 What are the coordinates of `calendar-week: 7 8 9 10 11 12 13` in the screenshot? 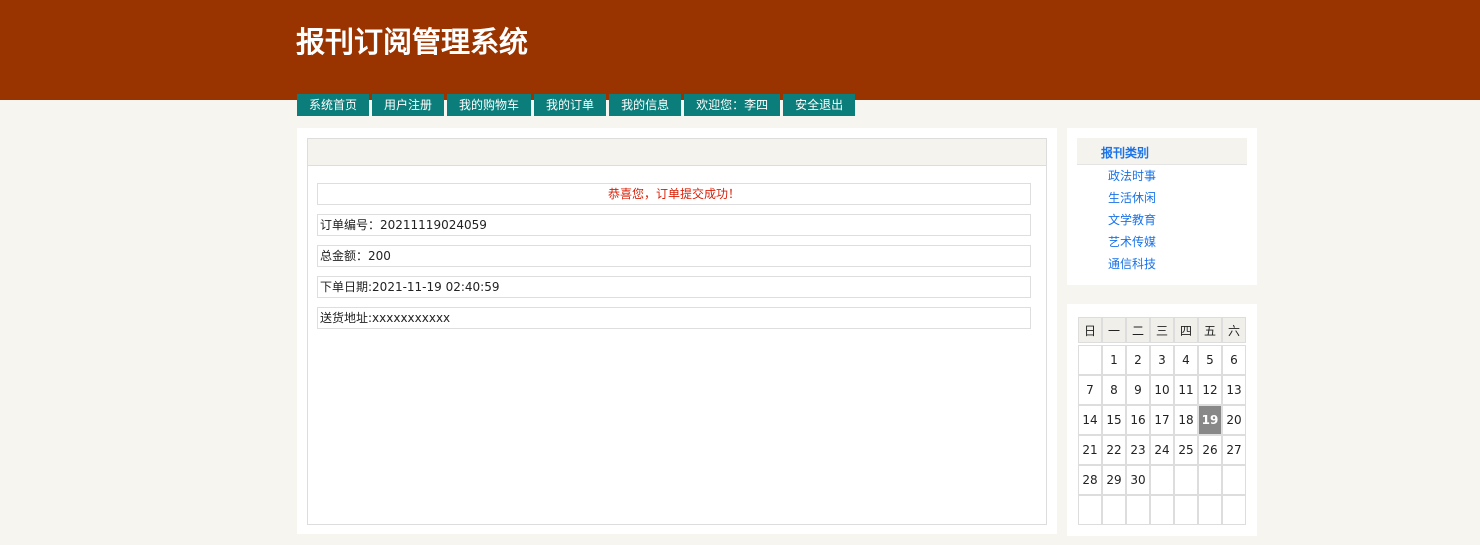 It's located at (1162, 390).